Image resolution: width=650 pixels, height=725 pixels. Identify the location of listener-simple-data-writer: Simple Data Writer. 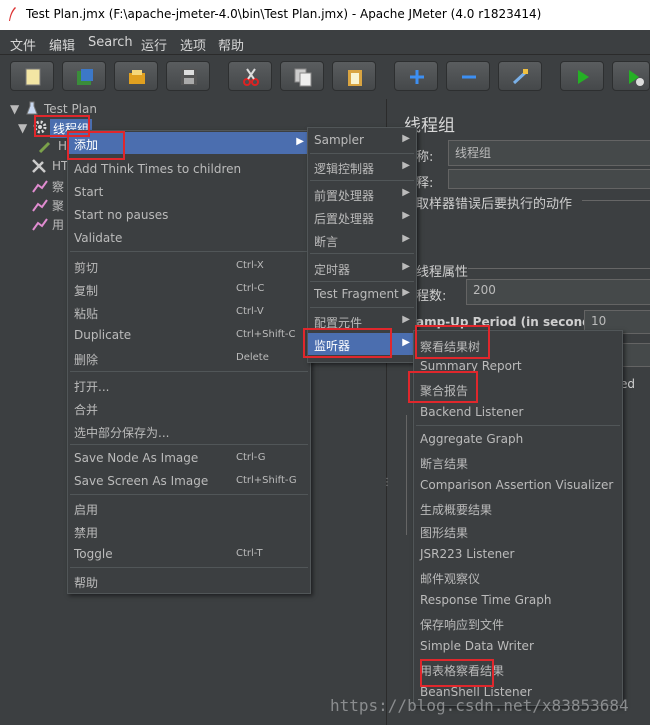
(518, 646).